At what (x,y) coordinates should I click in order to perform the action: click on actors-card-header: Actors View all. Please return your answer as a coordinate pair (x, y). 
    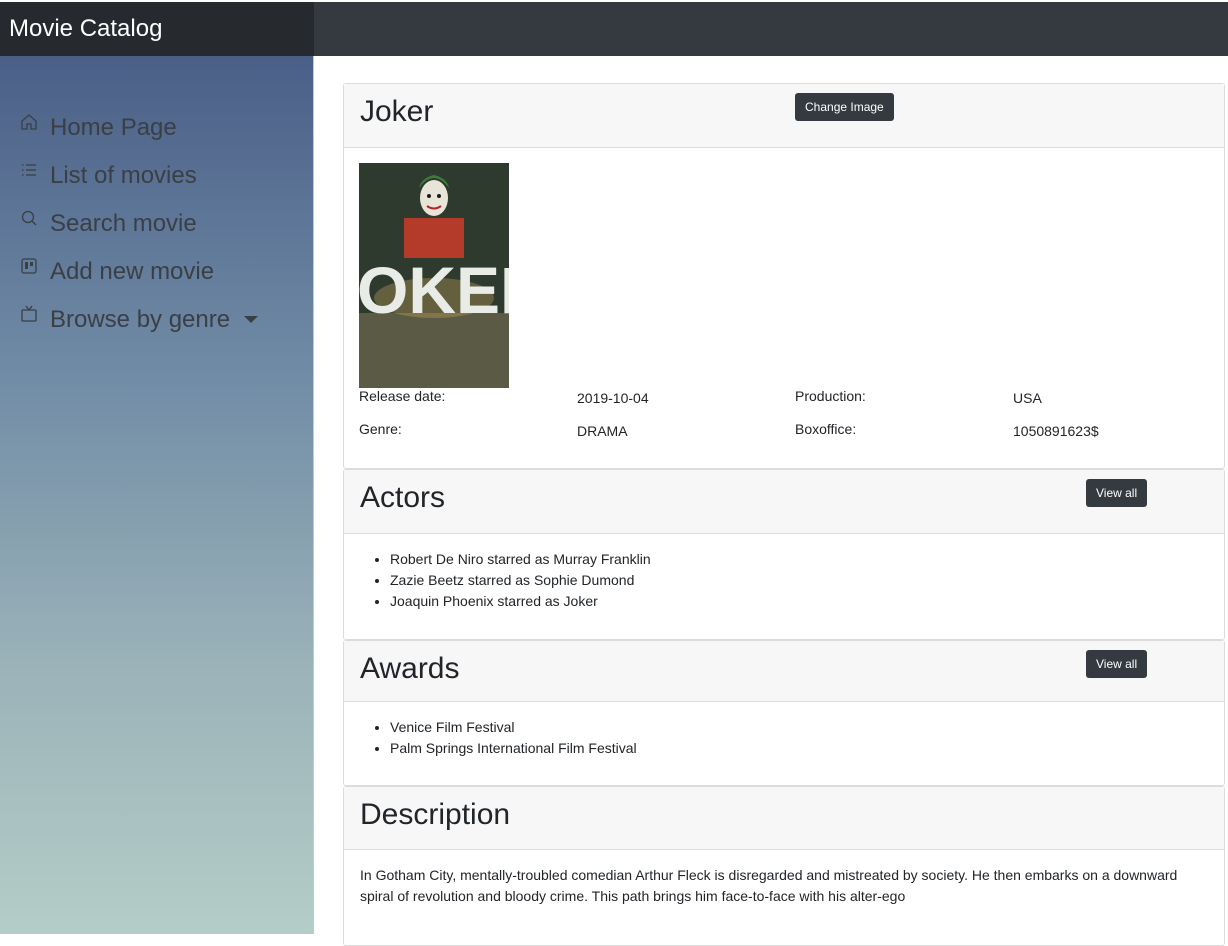
    Looking at the image, I should click on (784, 502).